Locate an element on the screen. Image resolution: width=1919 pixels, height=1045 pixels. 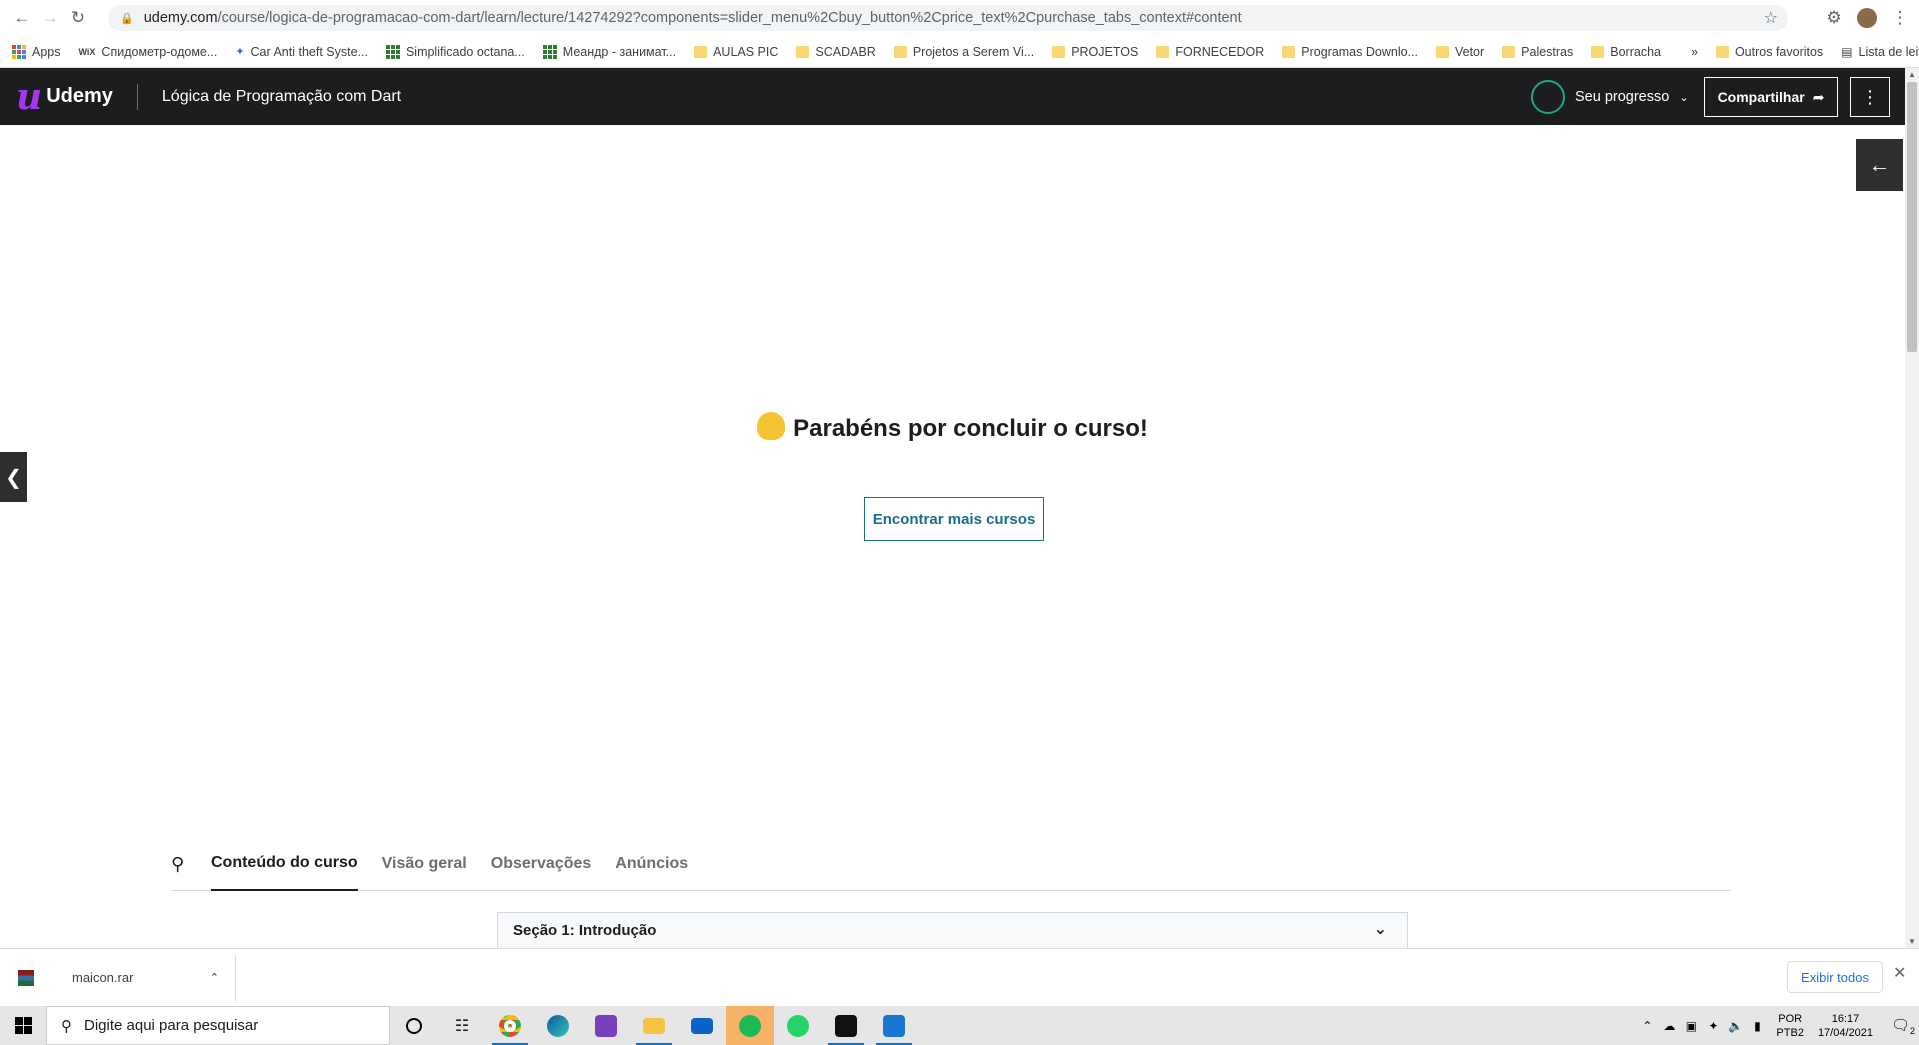
tab-course-content: Conteúdo do curso is located at coordinates (284, 864).